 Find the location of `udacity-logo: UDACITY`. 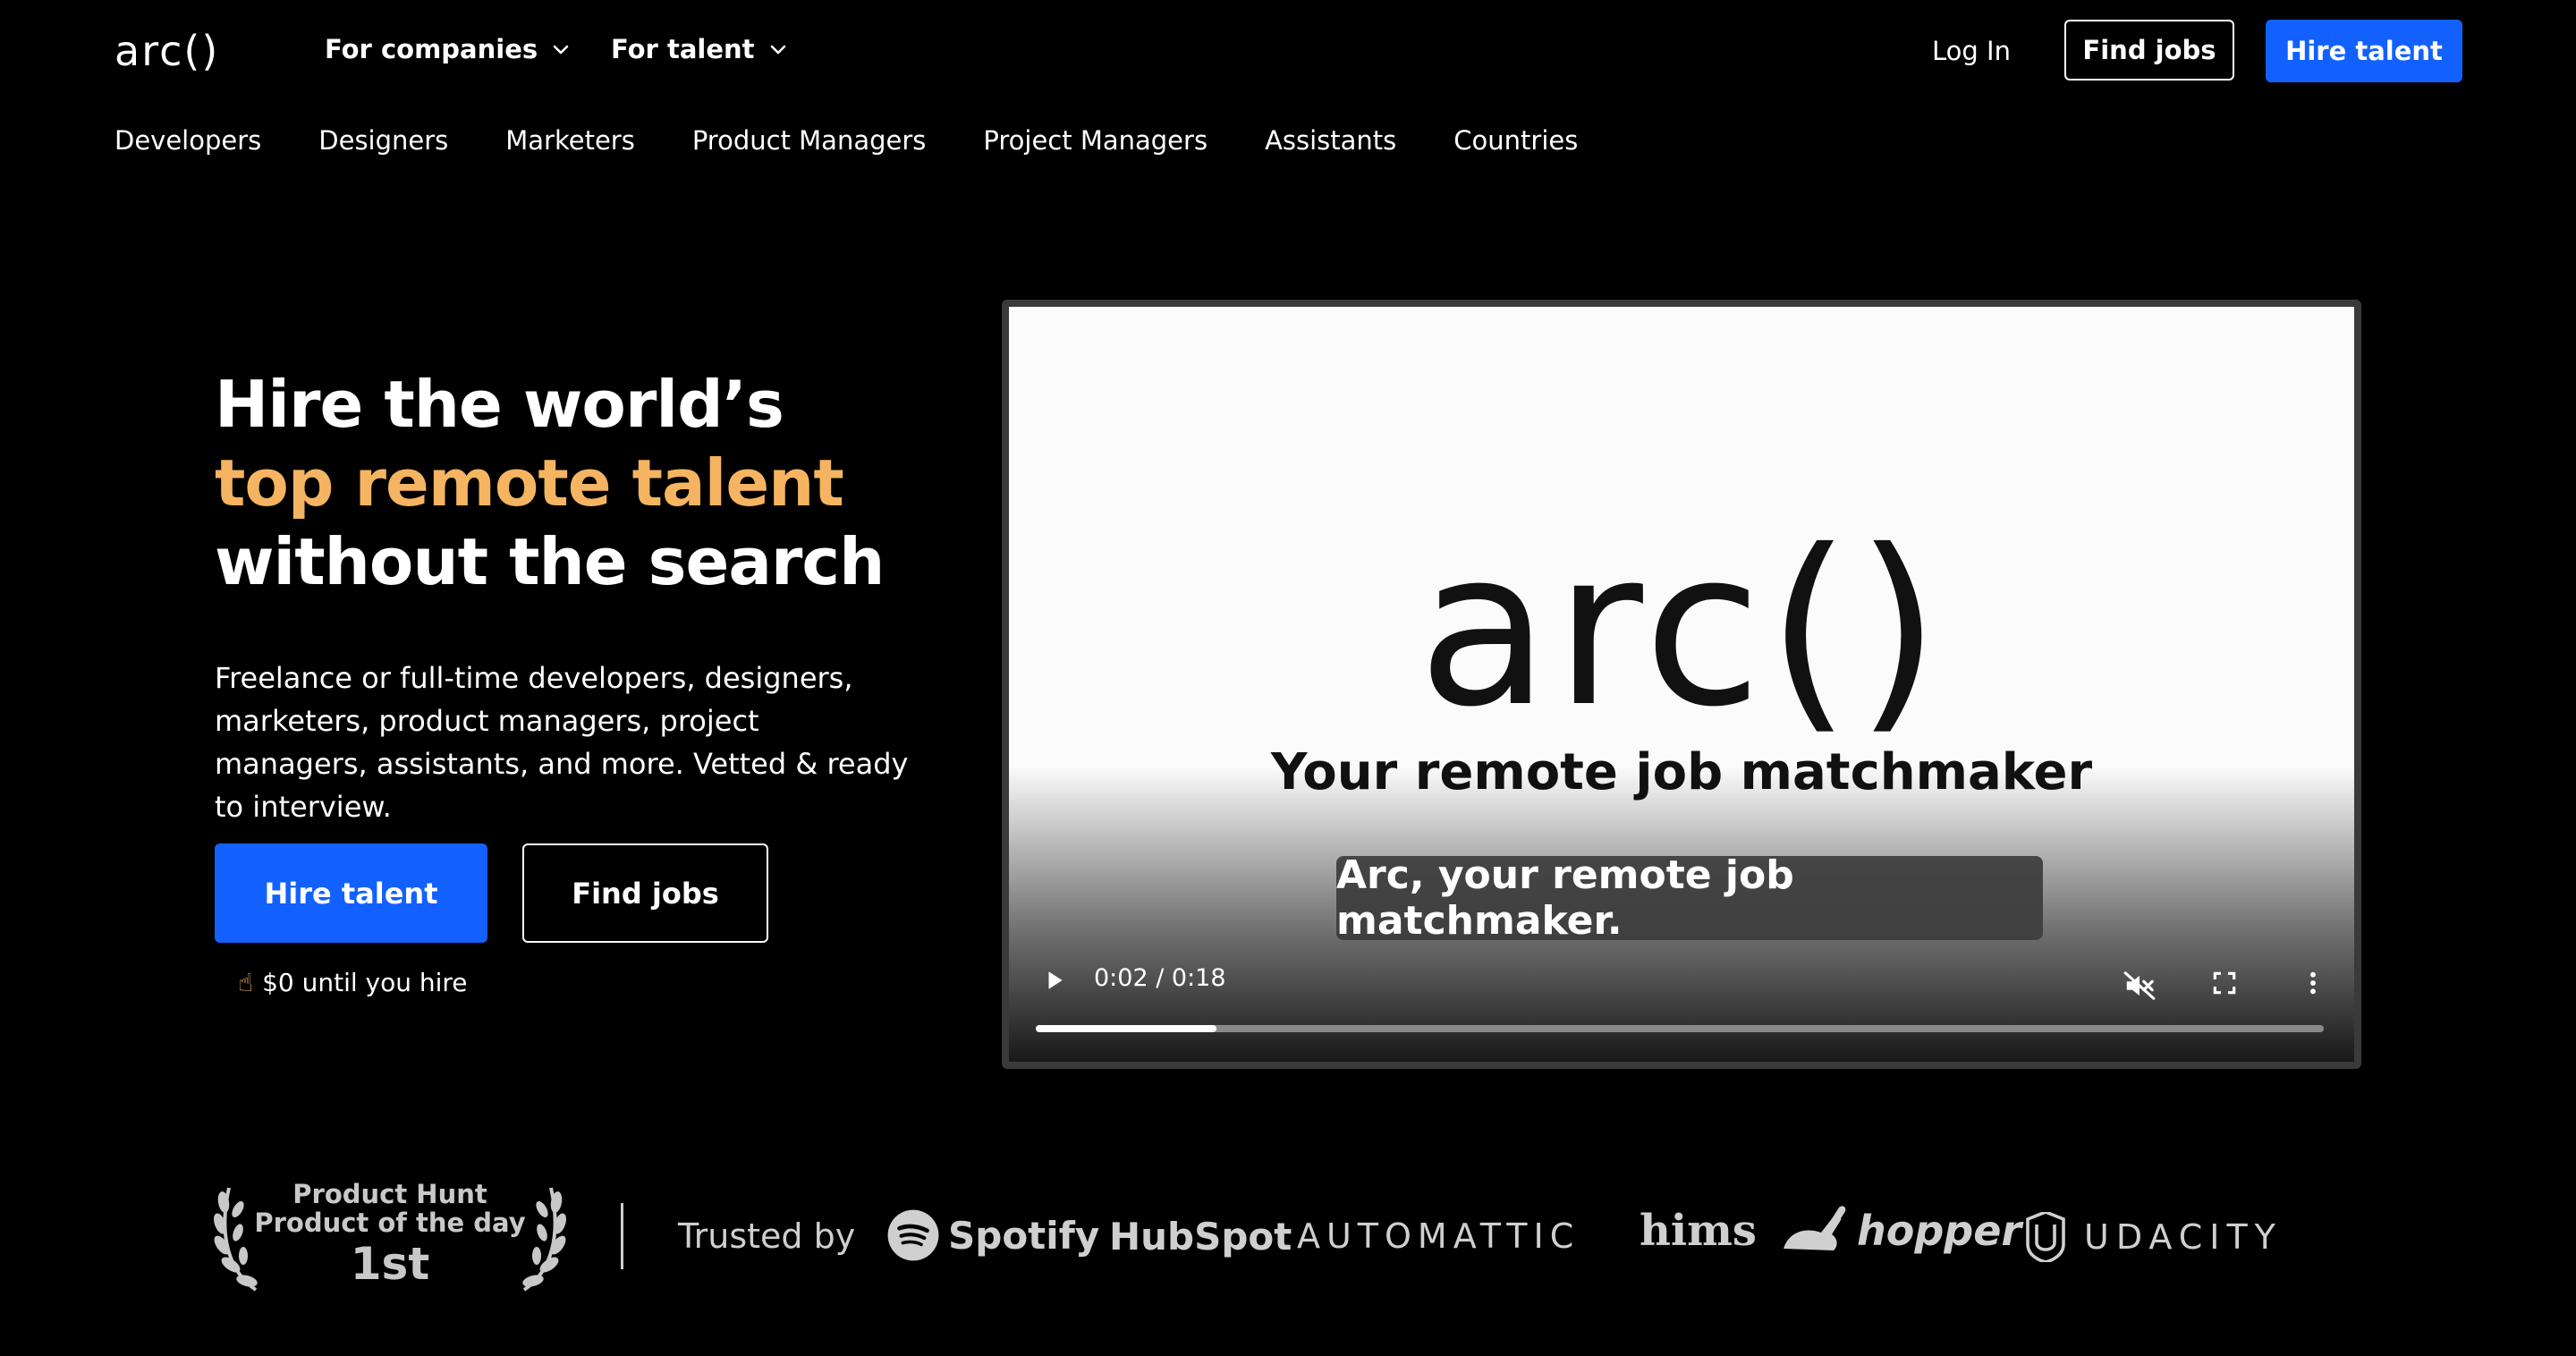

udacity-logo: UDACITY is located at coordinates (2153, 1237).